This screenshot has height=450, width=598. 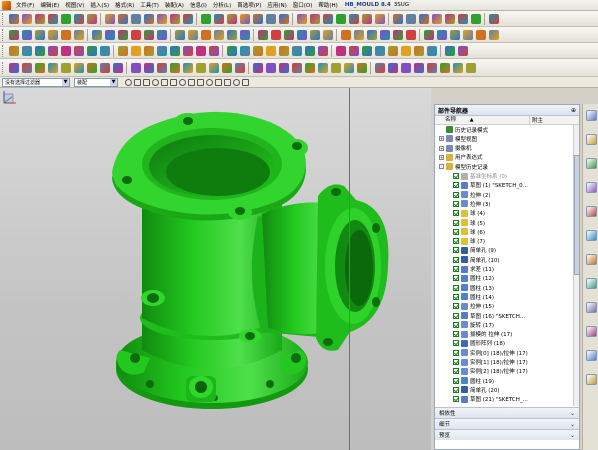 I want to click on tree-node: 拔模的 拉伸 (17), so click(x=482, y=334).